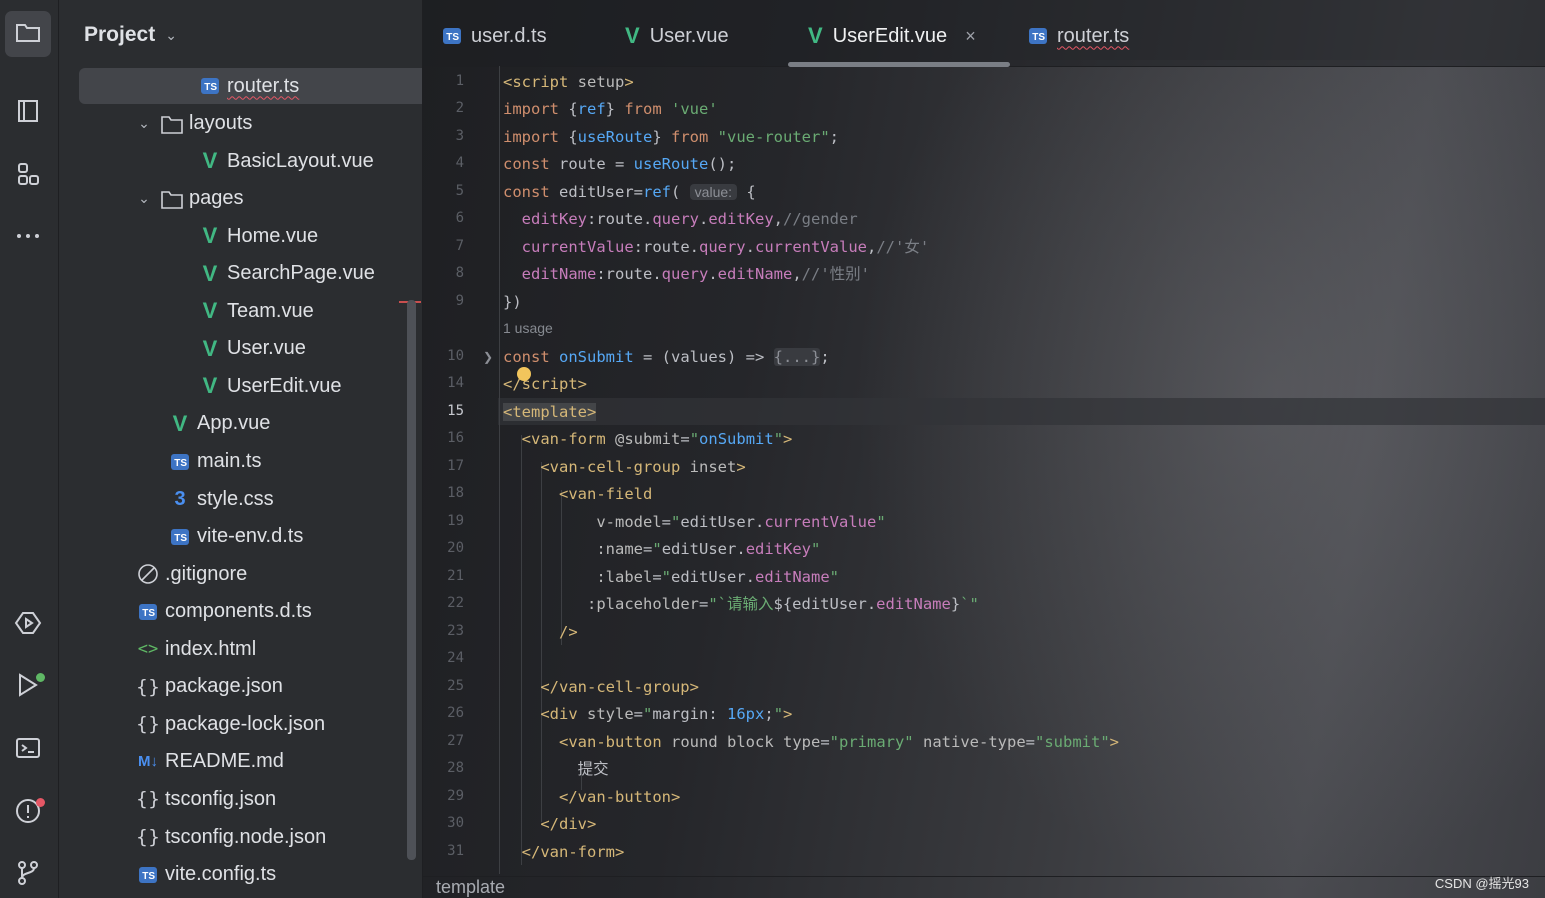  Describe the element at coordinates (741, 604) in the screenshot. I see `code-line: :placeholder="`请输入${editUser.editName}`"` at that location.